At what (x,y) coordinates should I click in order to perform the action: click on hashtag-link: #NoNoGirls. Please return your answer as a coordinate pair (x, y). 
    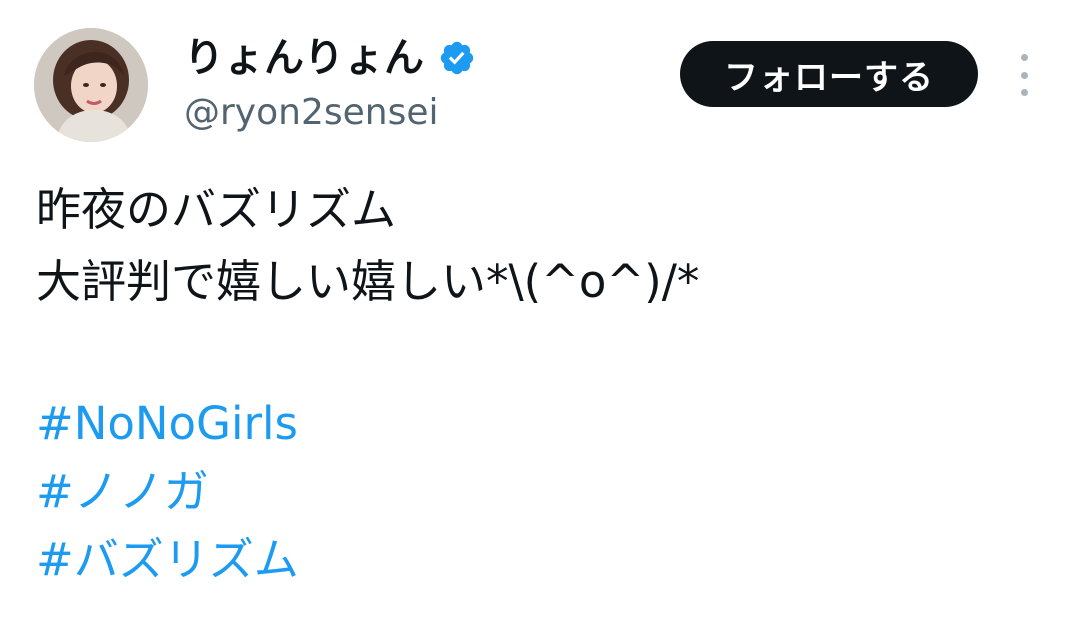
    Looking at the image, I should click on (541, 424).